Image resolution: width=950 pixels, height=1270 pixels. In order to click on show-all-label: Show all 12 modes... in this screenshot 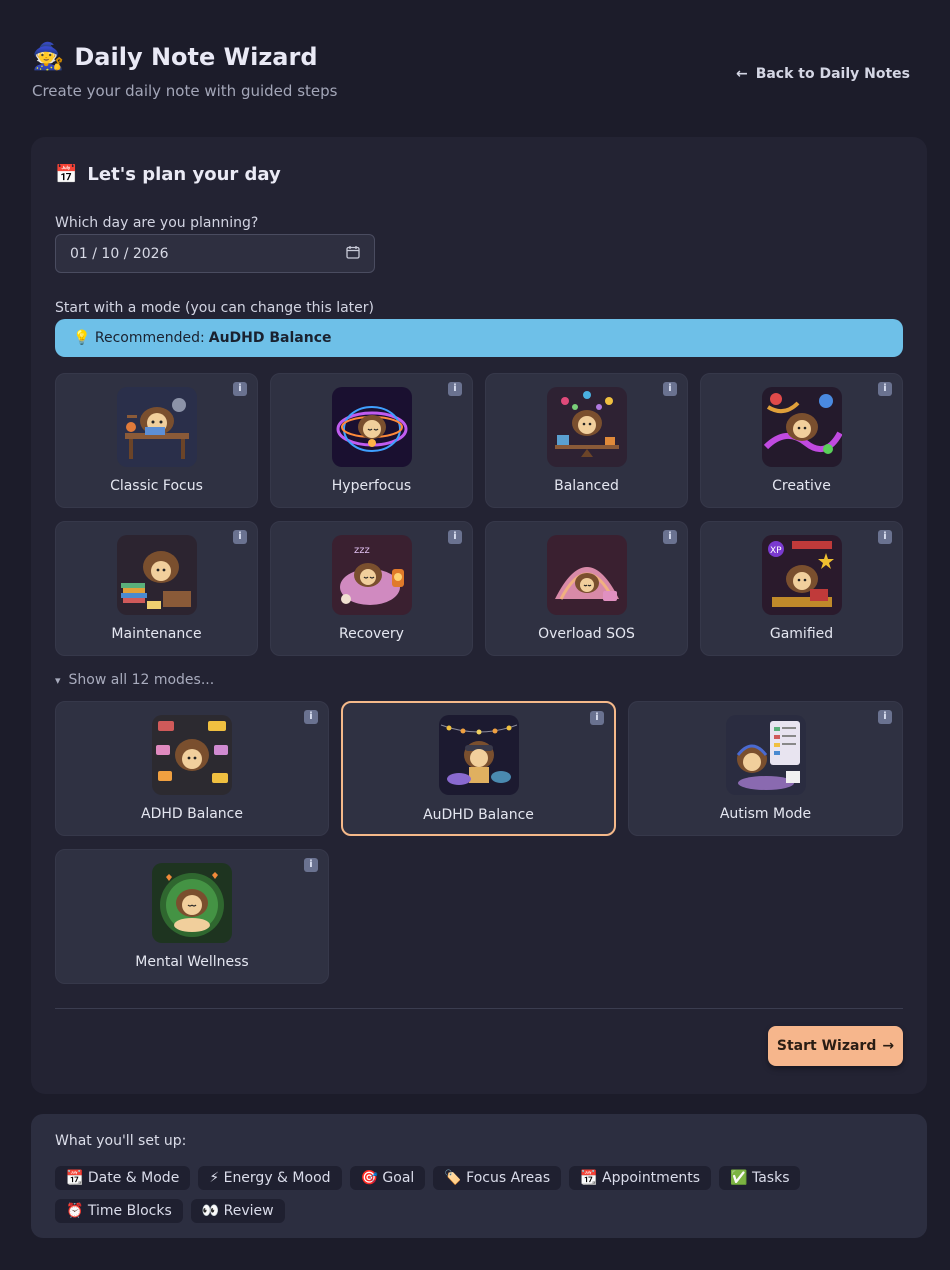, I will do `click(141, 680)`.